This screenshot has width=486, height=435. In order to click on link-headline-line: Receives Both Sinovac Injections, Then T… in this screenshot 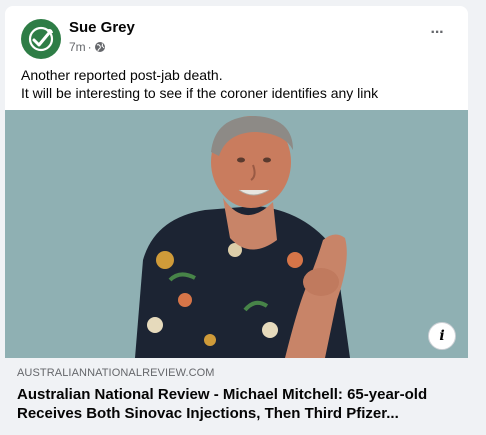, I will do `click(208, 413)`.